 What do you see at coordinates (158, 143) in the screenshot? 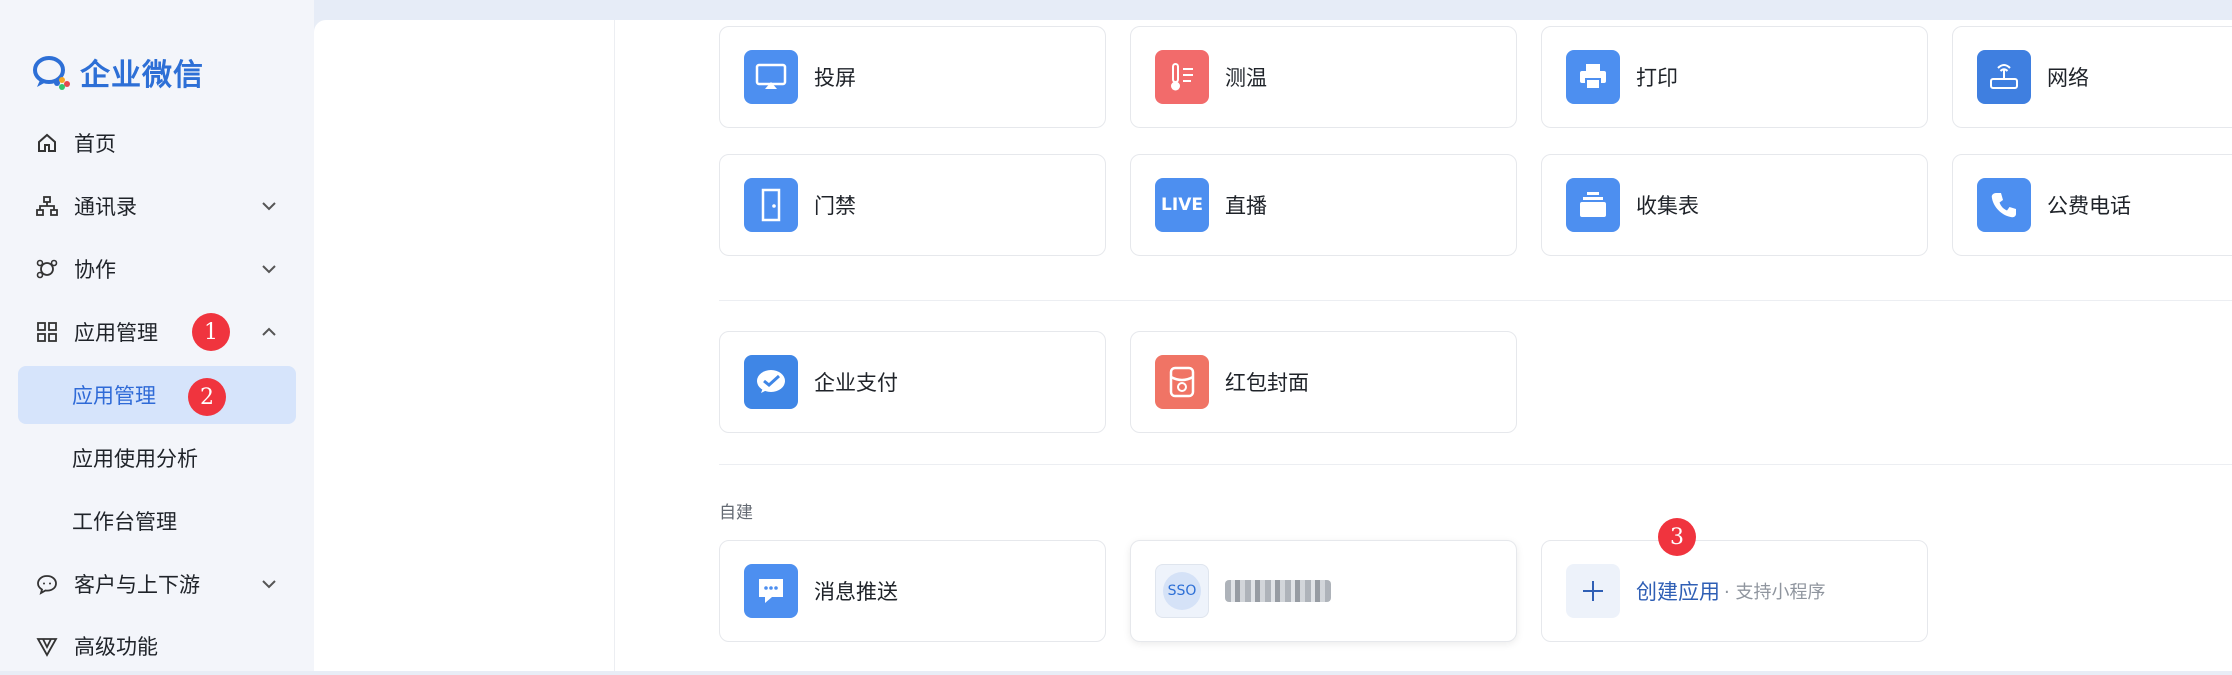
I see `sidebar-item-home: 首页` at bounding box center [158, 143].